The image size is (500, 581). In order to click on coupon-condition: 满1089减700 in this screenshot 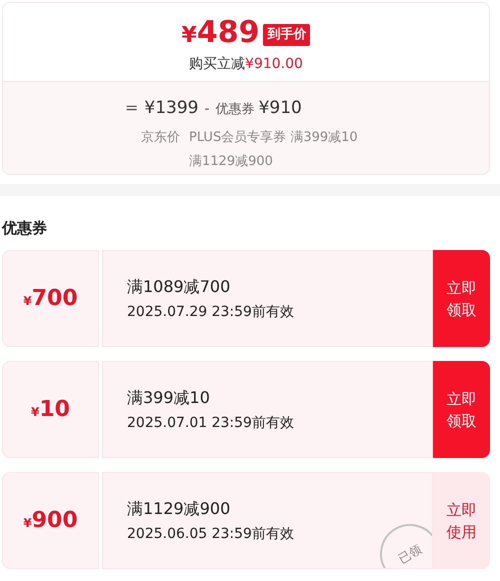, I will do `click(179, 287)`.